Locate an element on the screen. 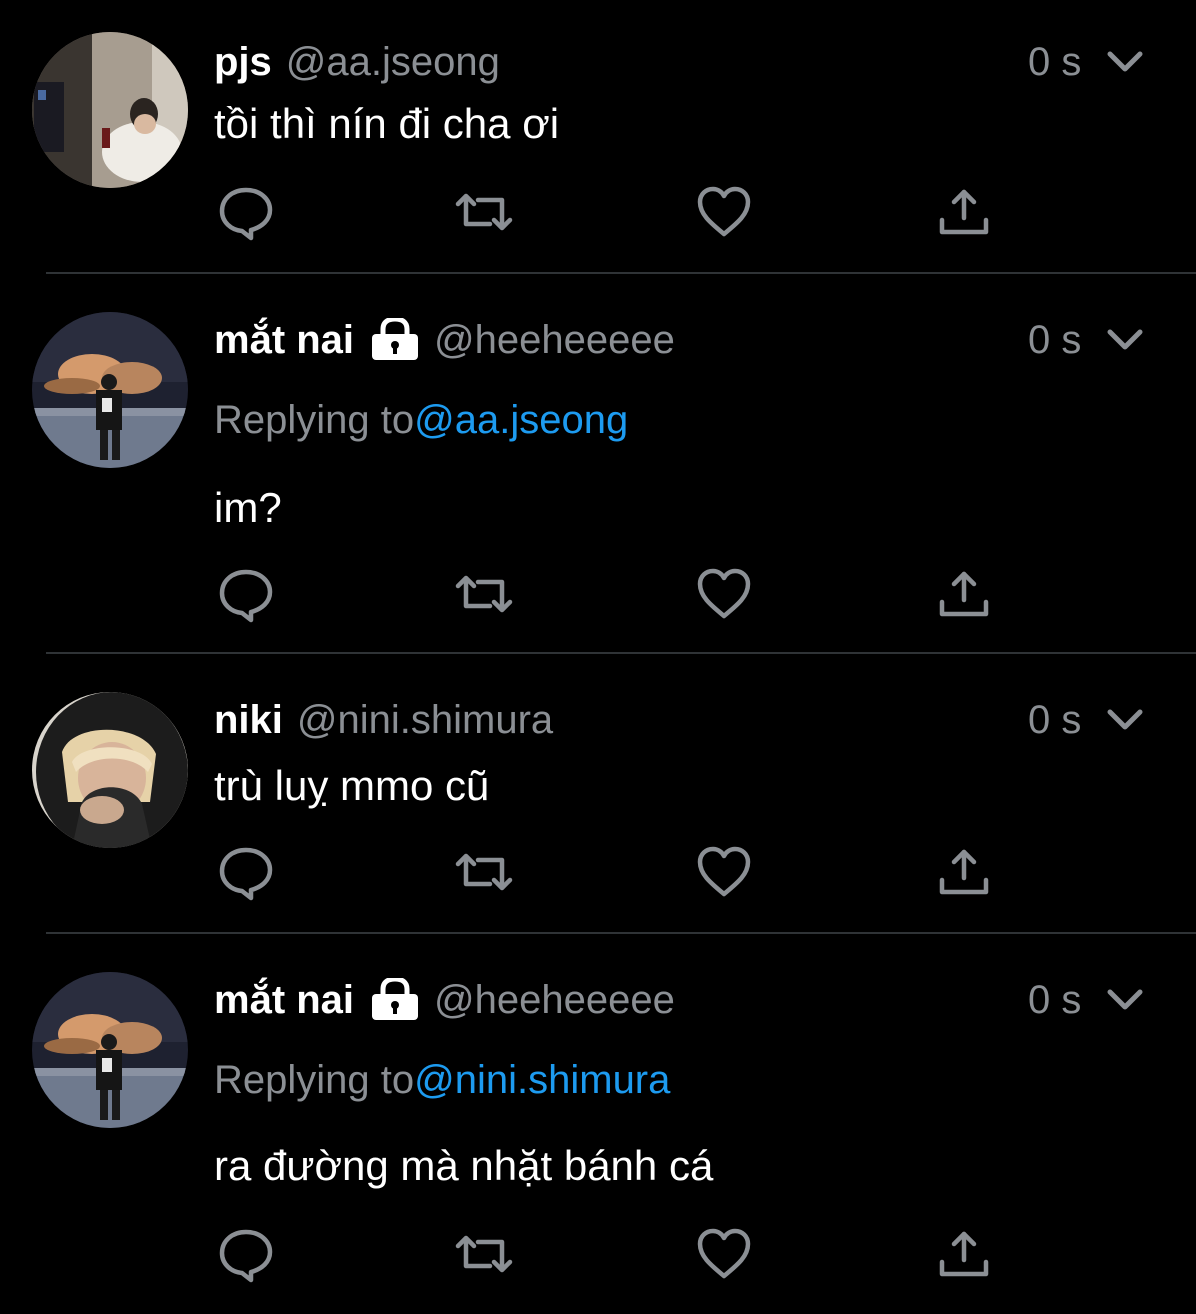 The width and height of the screenshot is (1196, 1314). tweet-text: tồi thì nín đi cha ơi is located at coordinates (387, 123).